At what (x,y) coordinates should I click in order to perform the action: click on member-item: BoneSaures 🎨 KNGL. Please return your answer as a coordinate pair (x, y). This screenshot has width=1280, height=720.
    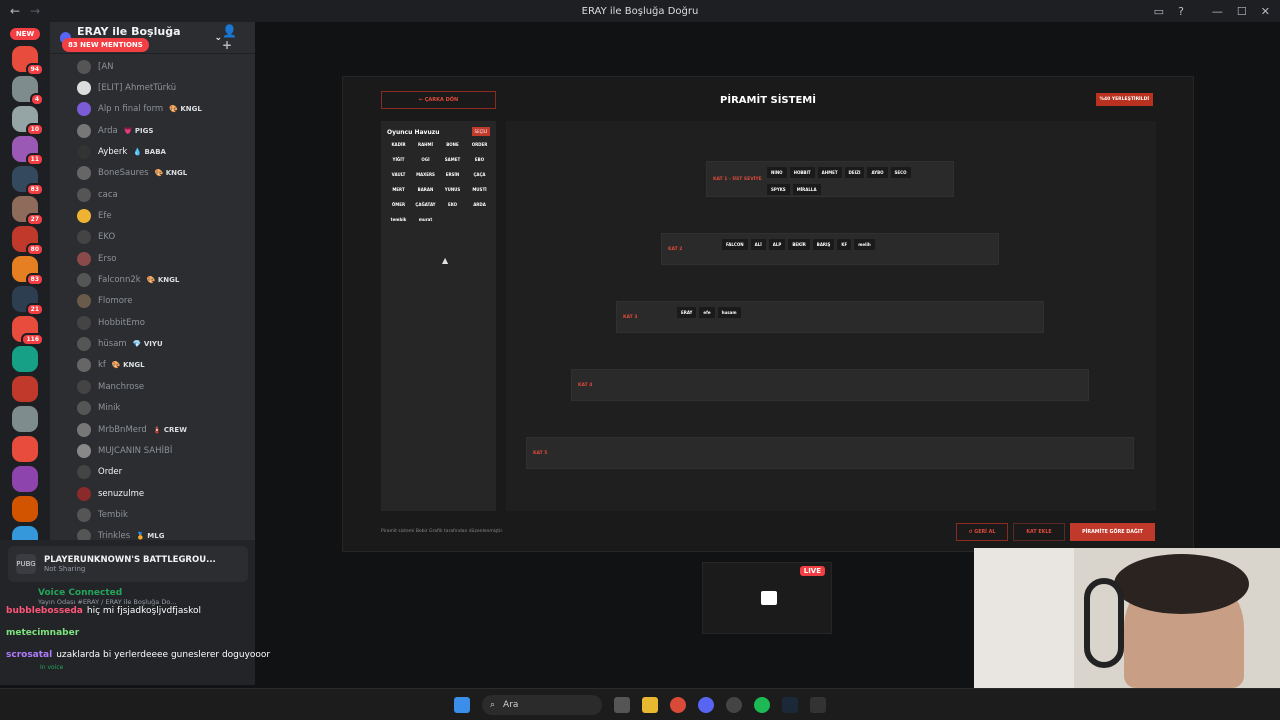
    Looking at the image, I should click on (152, 173).